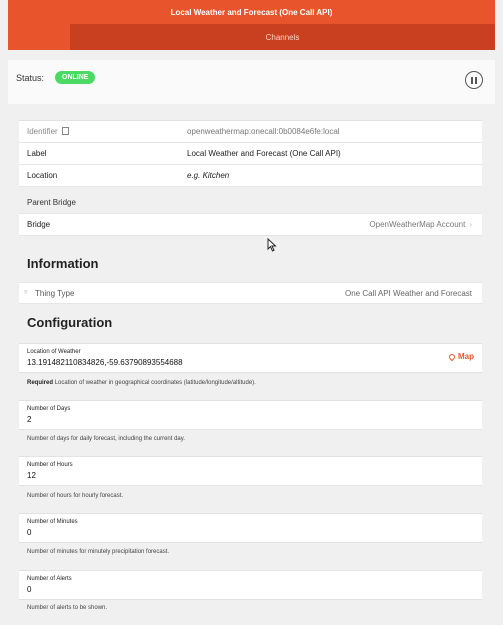 This screenshot has height=625, width=503. What do you see at coordinates (250, 585) in the screenshot?
I see `number-of-alerts-field: Number of Alerts 0` at bounding box center [250, 585].